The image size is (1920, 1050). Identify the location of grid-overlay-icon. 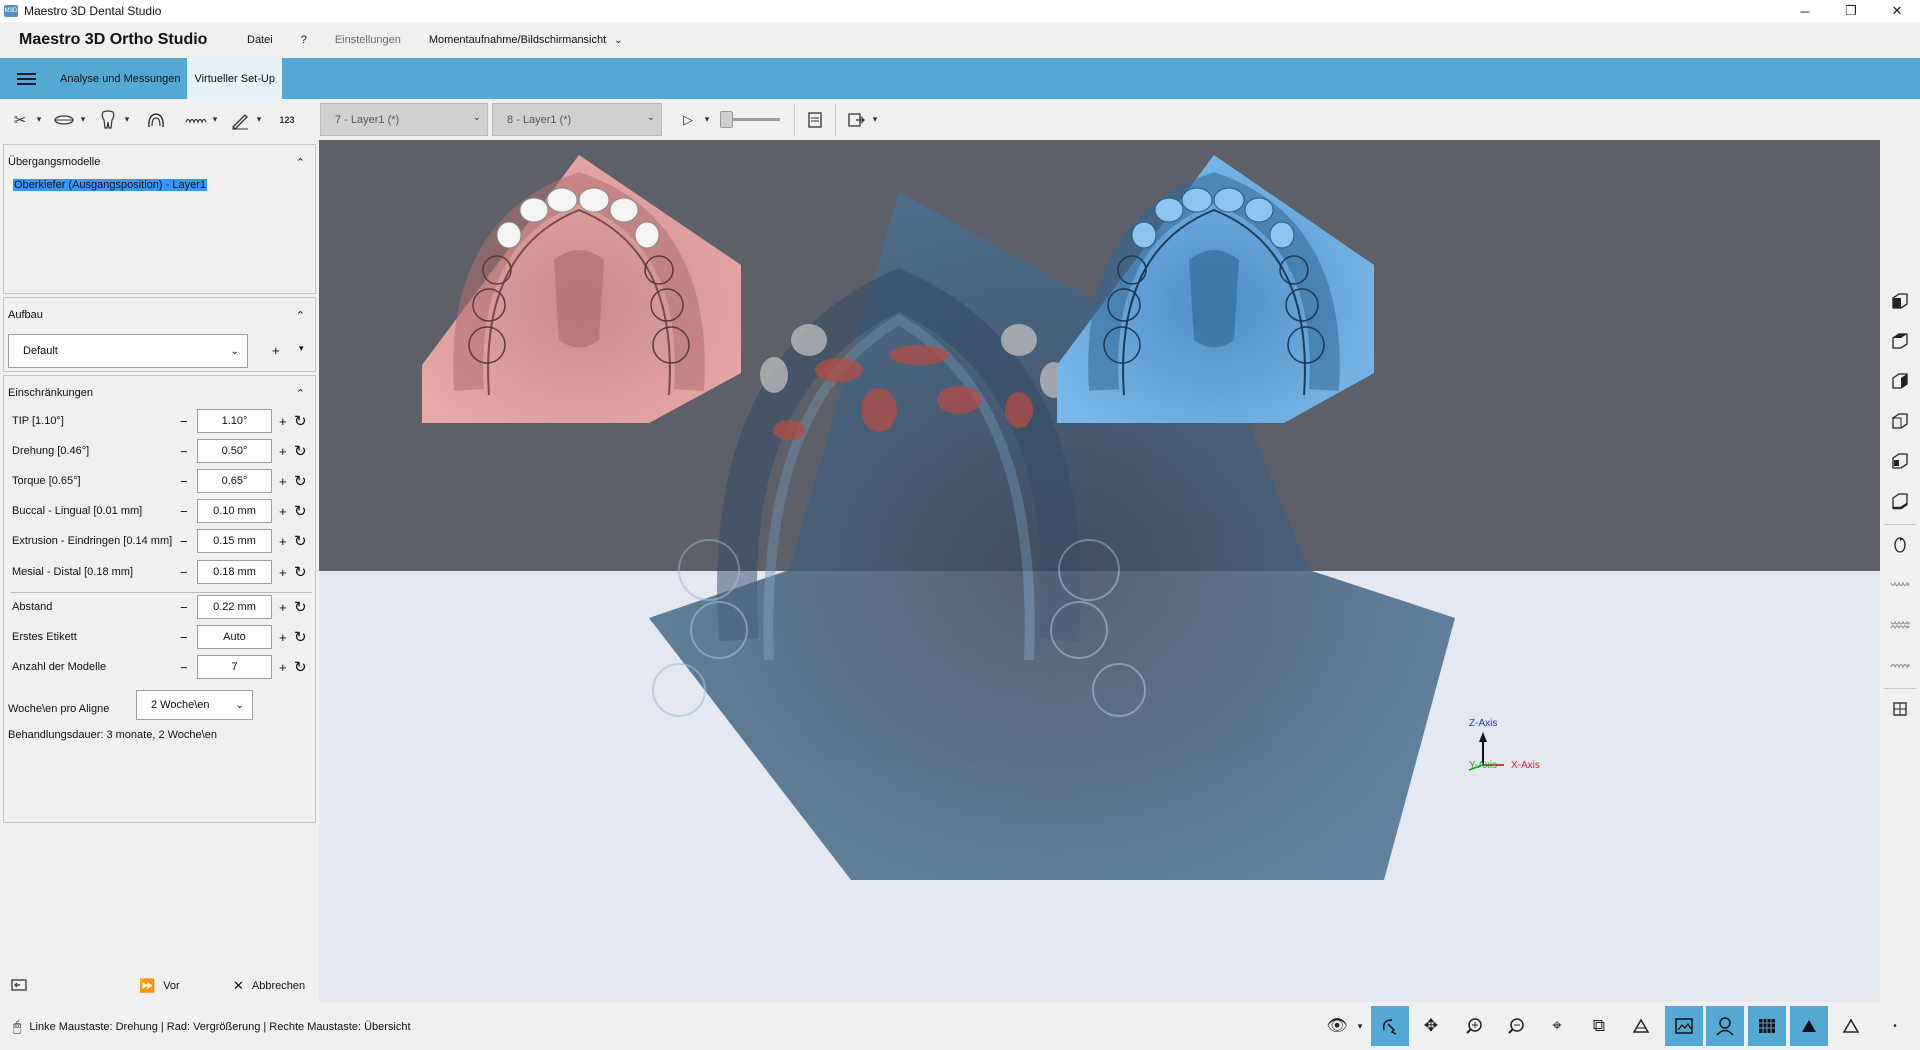
(1767, 1026).